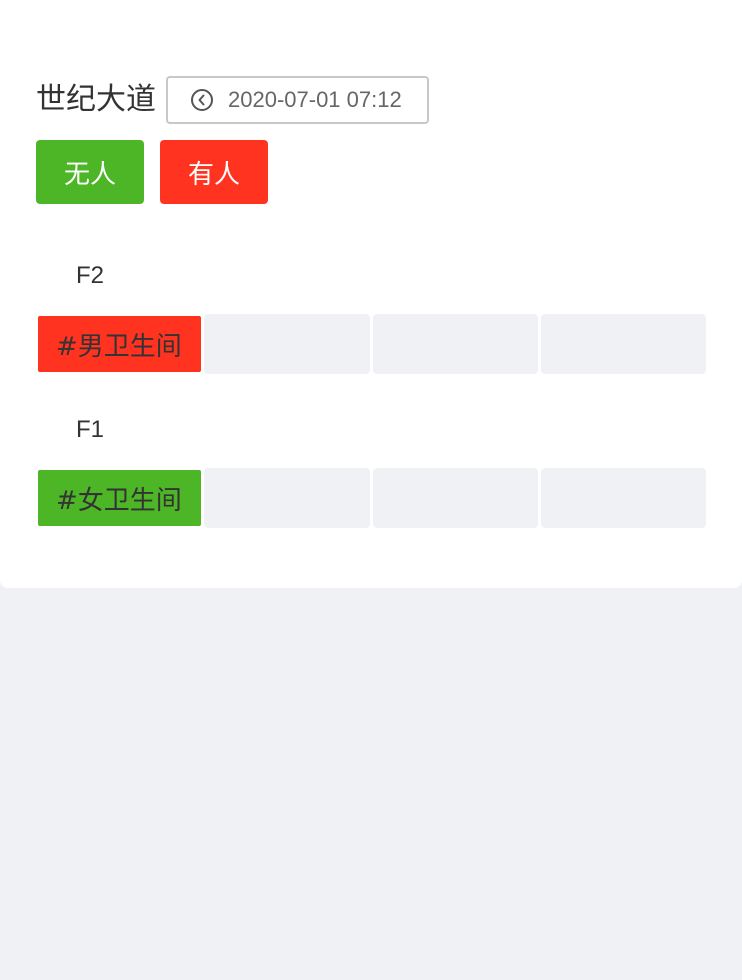  Describe the element at coordinates (202, 100) in the screenshot. I see `clock-back-icon` at that location.